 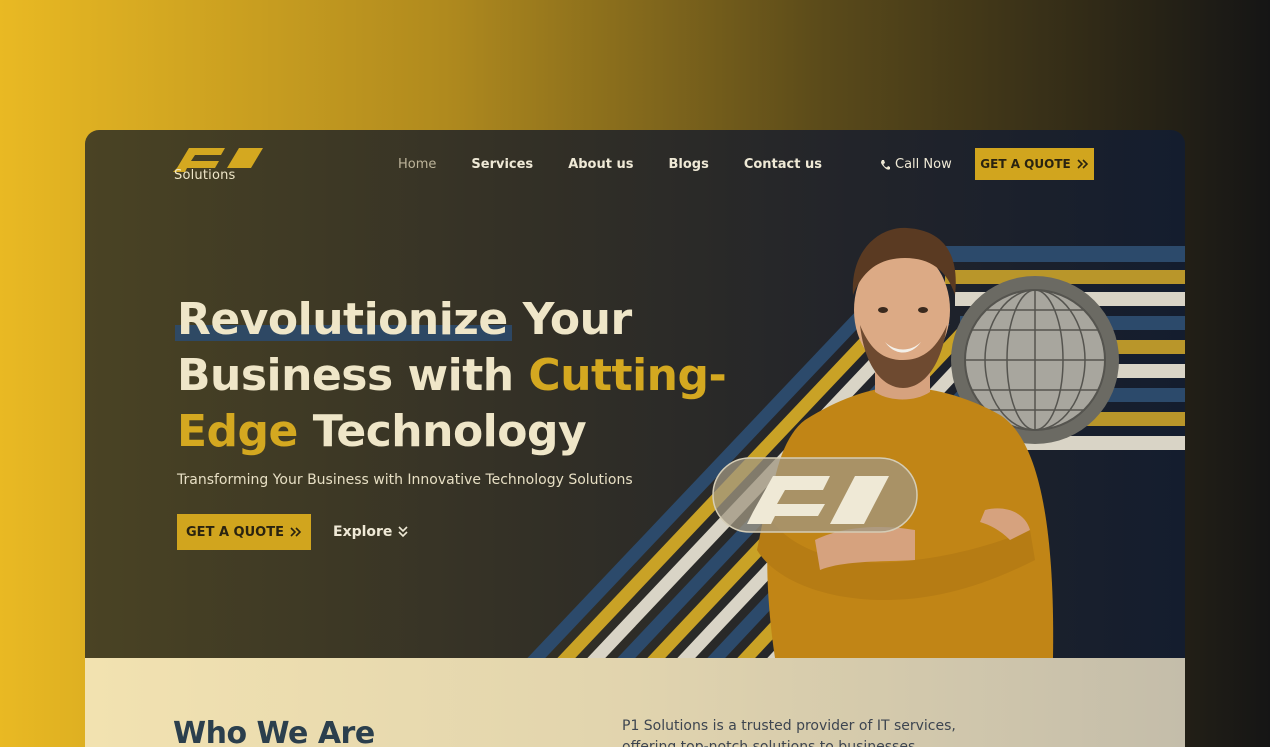 What do you see at coordinates (342, 319) in the screenshot?
I see `headline-highlight-word: Revolutionize` at bounding box center [342, 319].